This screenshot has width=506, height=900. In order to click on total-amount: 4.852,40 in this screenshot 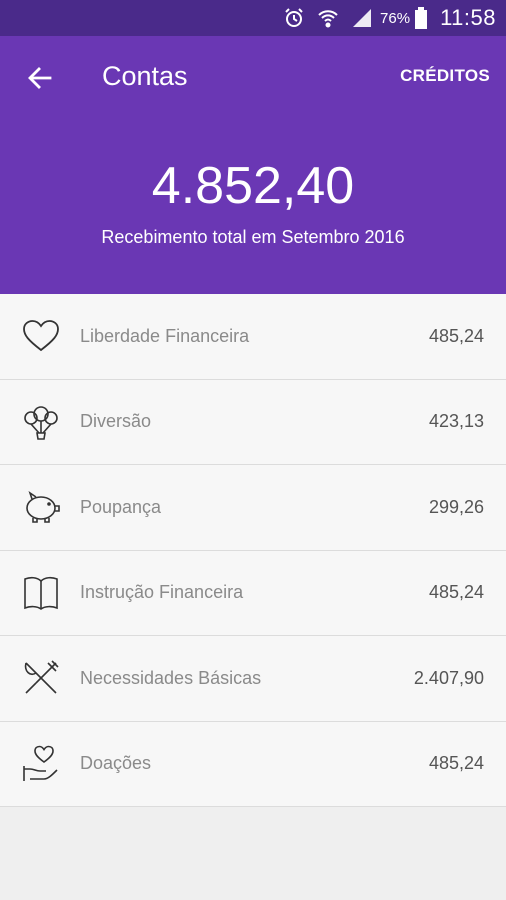, I will do `click(253, 186)`.